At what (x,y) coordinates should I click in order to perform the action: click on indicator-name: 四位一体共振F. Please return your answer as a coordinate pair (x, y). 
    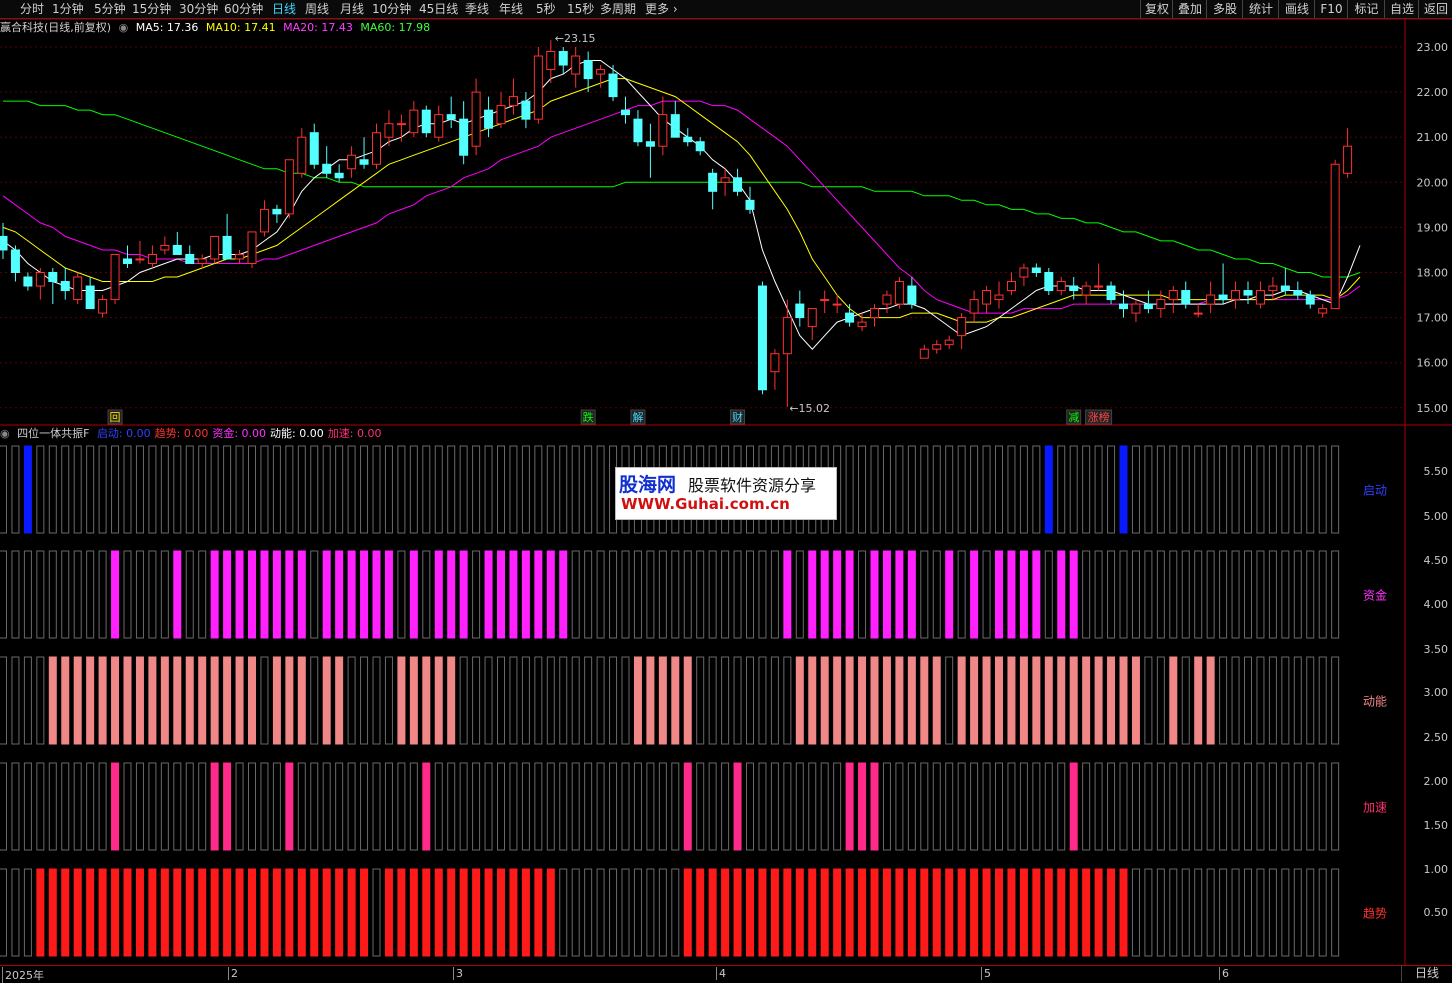
    Looking at the image, I should click on (53, 433).